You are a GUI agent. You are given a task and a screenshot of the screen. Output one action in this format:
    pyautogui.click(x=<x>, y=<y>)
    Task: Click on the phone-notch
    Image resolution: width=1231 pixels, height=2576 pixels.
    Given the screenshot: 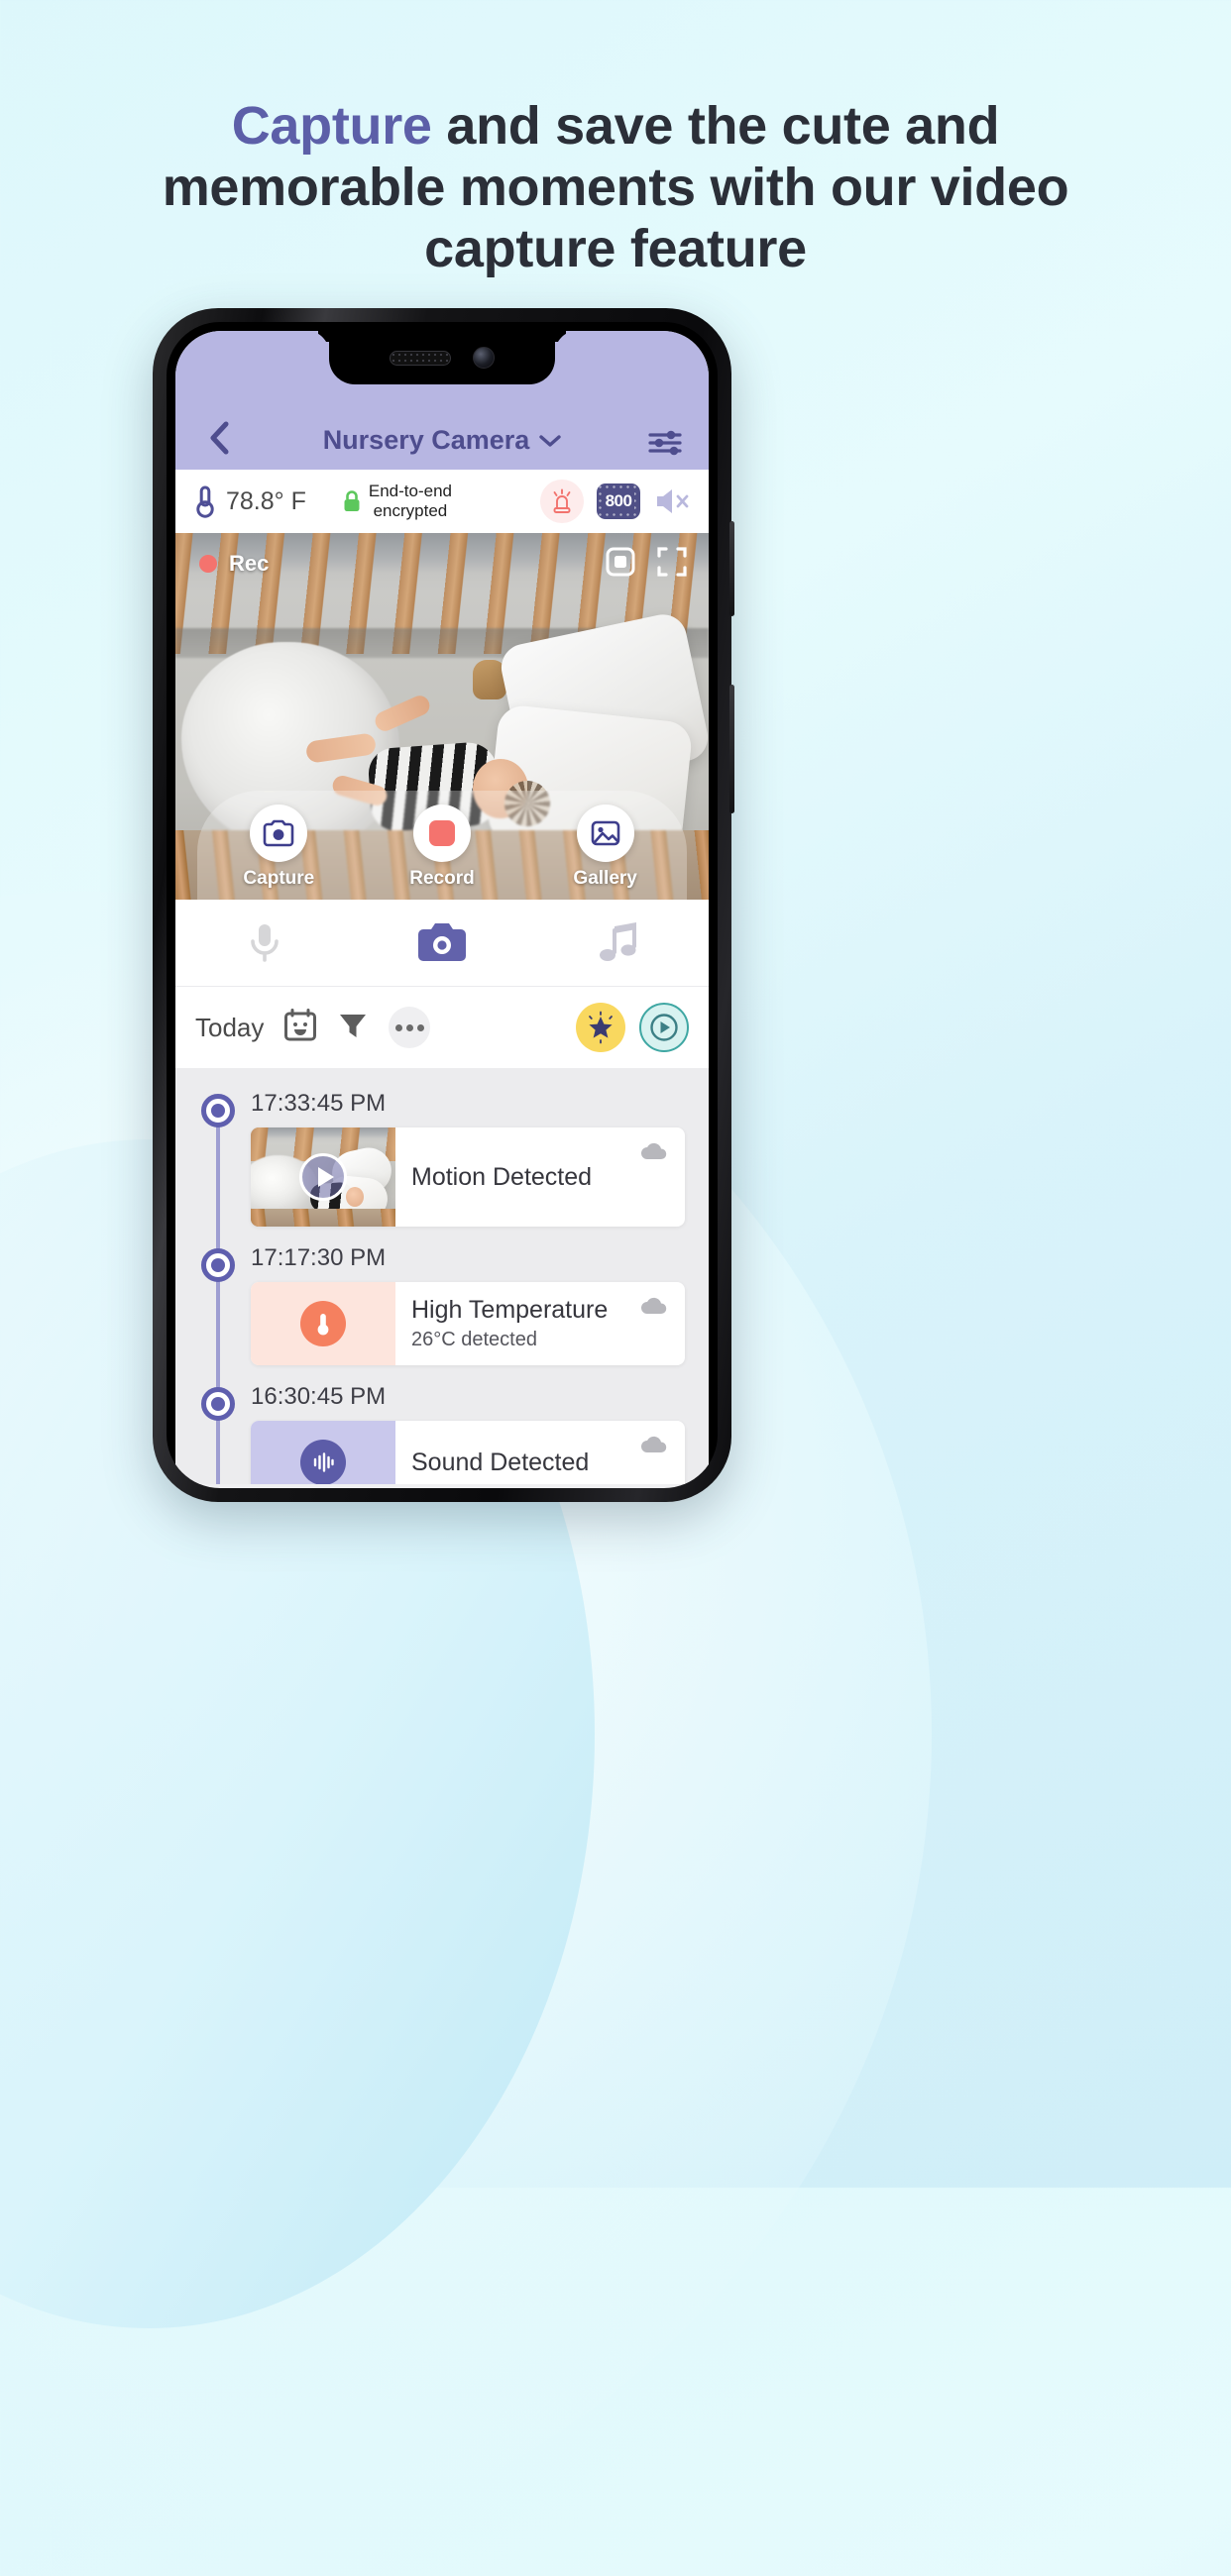 What is the action you would take?
    pyautogui.click(x=442, y=357)
    